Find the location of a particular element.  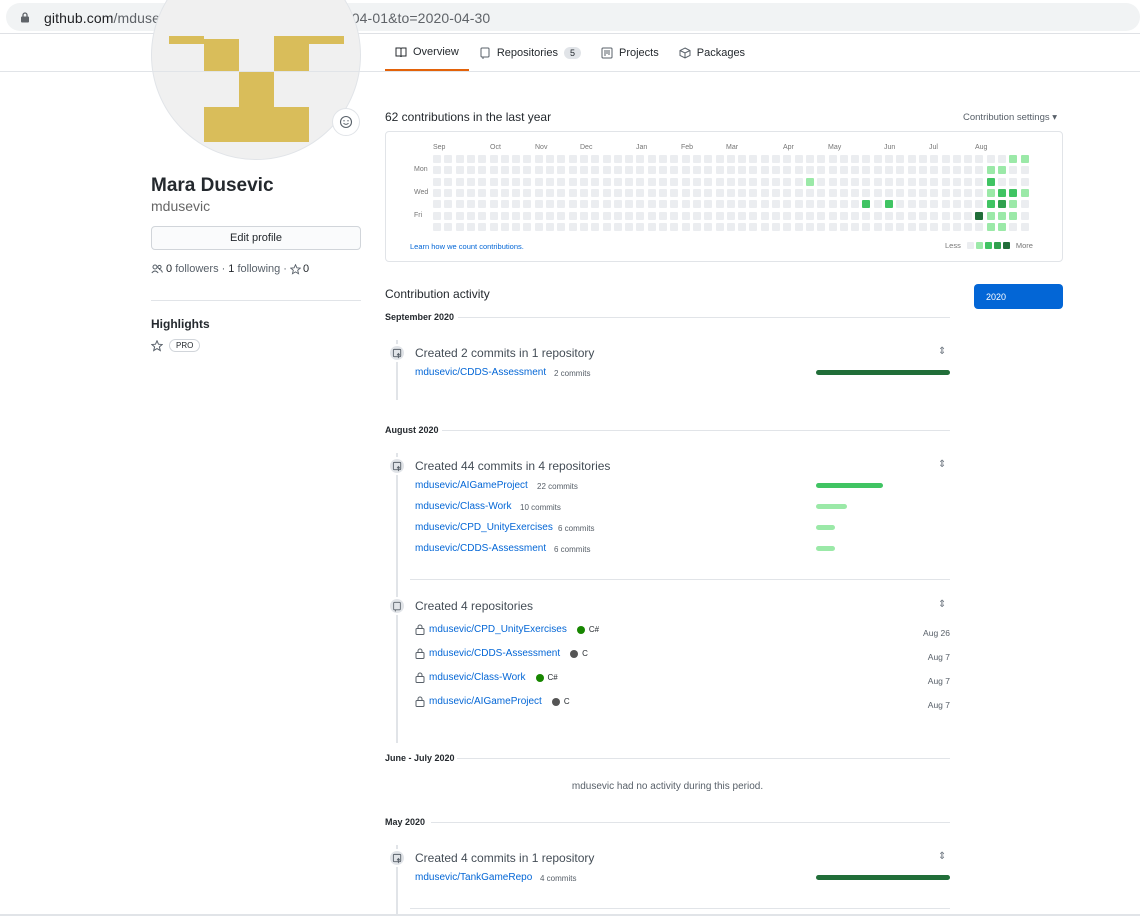

pro-badge: PRO is located at coordinates (185, 345).